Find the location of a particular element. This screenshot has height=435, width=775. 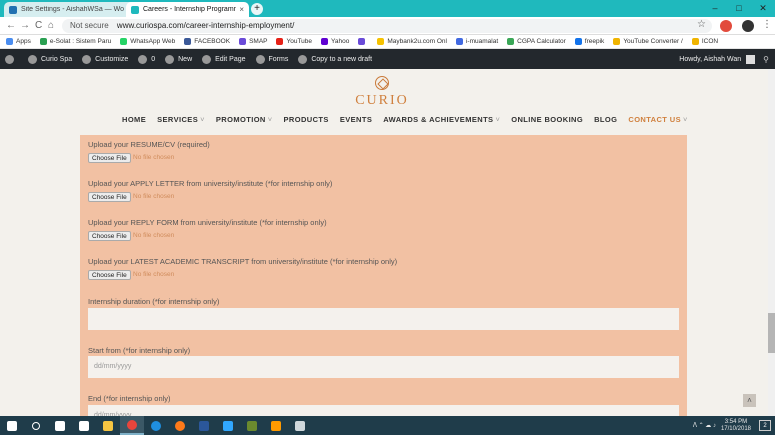

wp-logo-menu is located at coordinates (11, 59).